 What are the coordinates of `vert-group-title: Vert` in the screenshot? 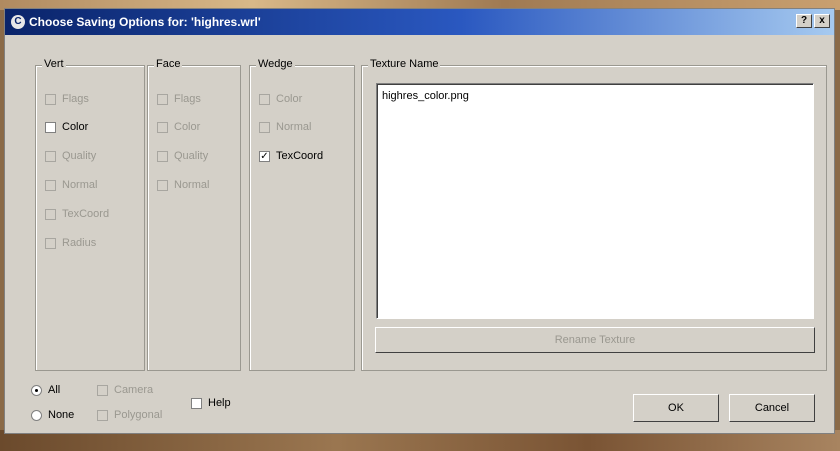 It's located at (54, 64).